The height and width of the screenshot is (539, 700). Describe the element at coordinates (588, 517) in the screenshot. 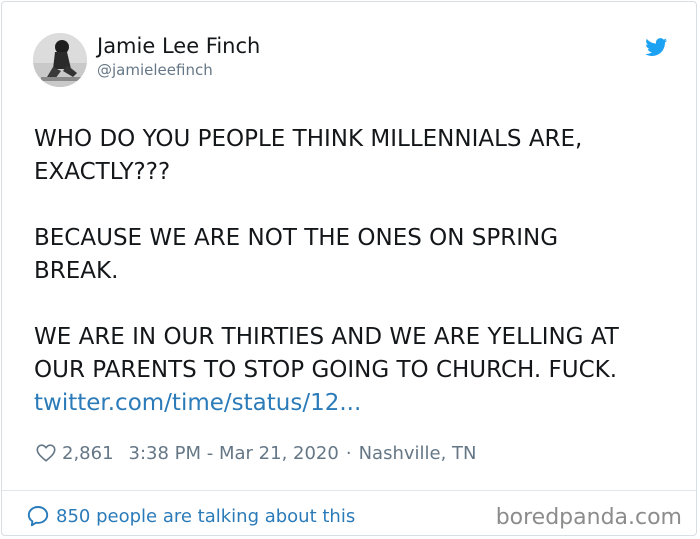

I see `watermark: boredpanda.com` at that location.